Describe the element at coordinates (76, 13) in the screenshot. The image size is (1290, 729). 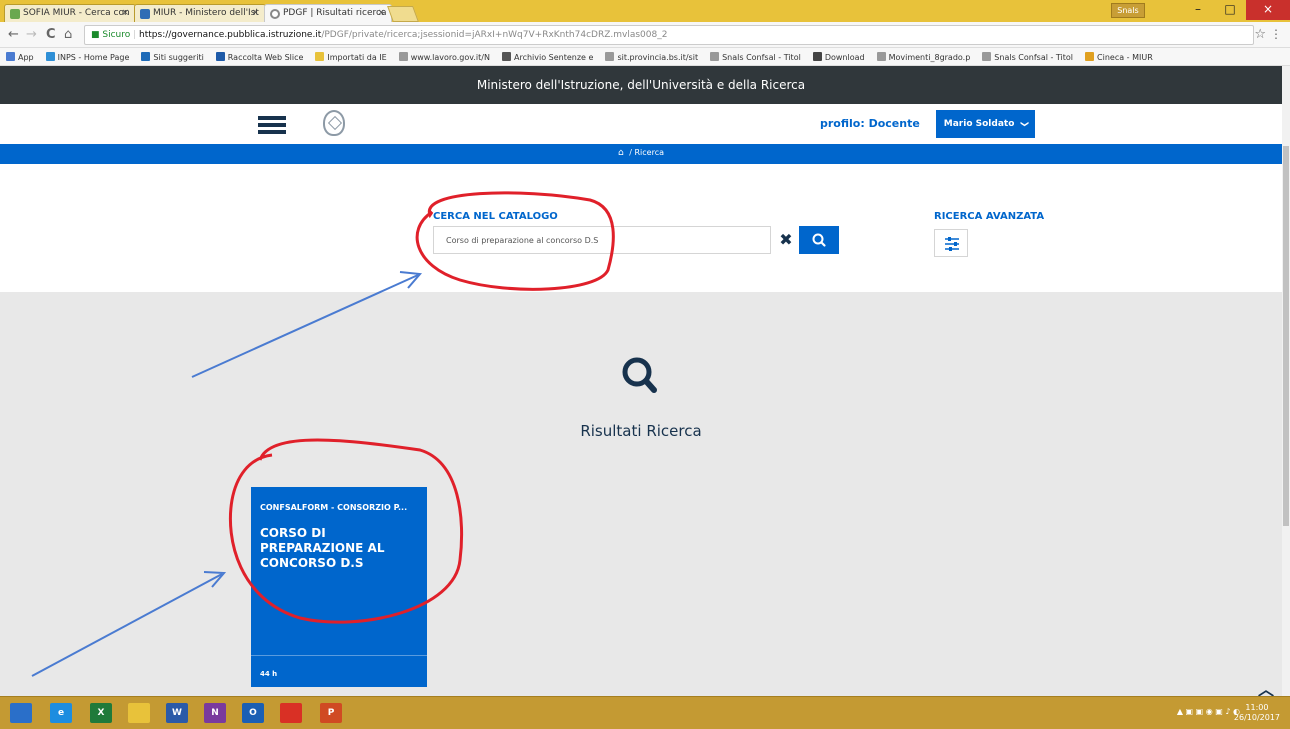
I see `tab-title: SOFIA MIUR - Cerca con` at that location.